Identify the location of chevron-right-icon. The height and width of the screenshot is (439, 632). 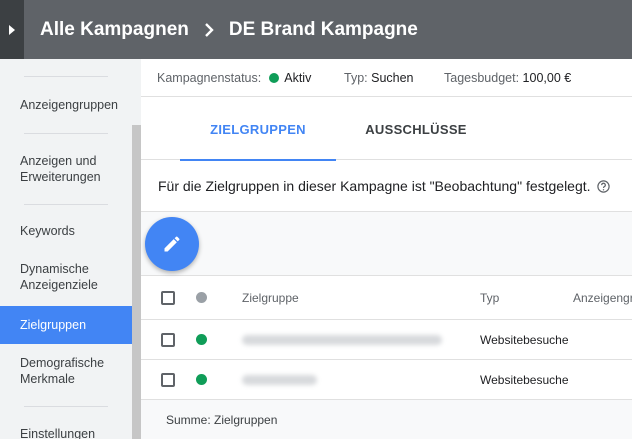
(209, 29).